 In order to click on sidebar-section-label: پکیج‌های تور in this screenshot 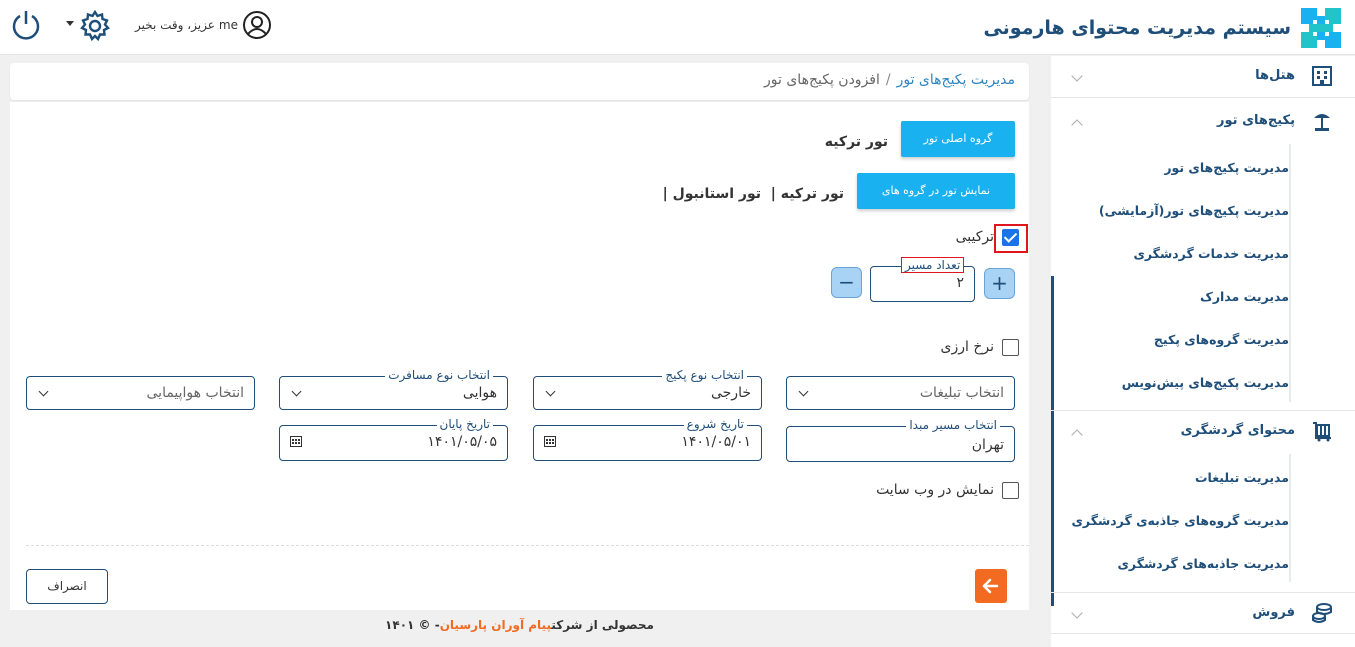, I will do `click(1256, 120)`.